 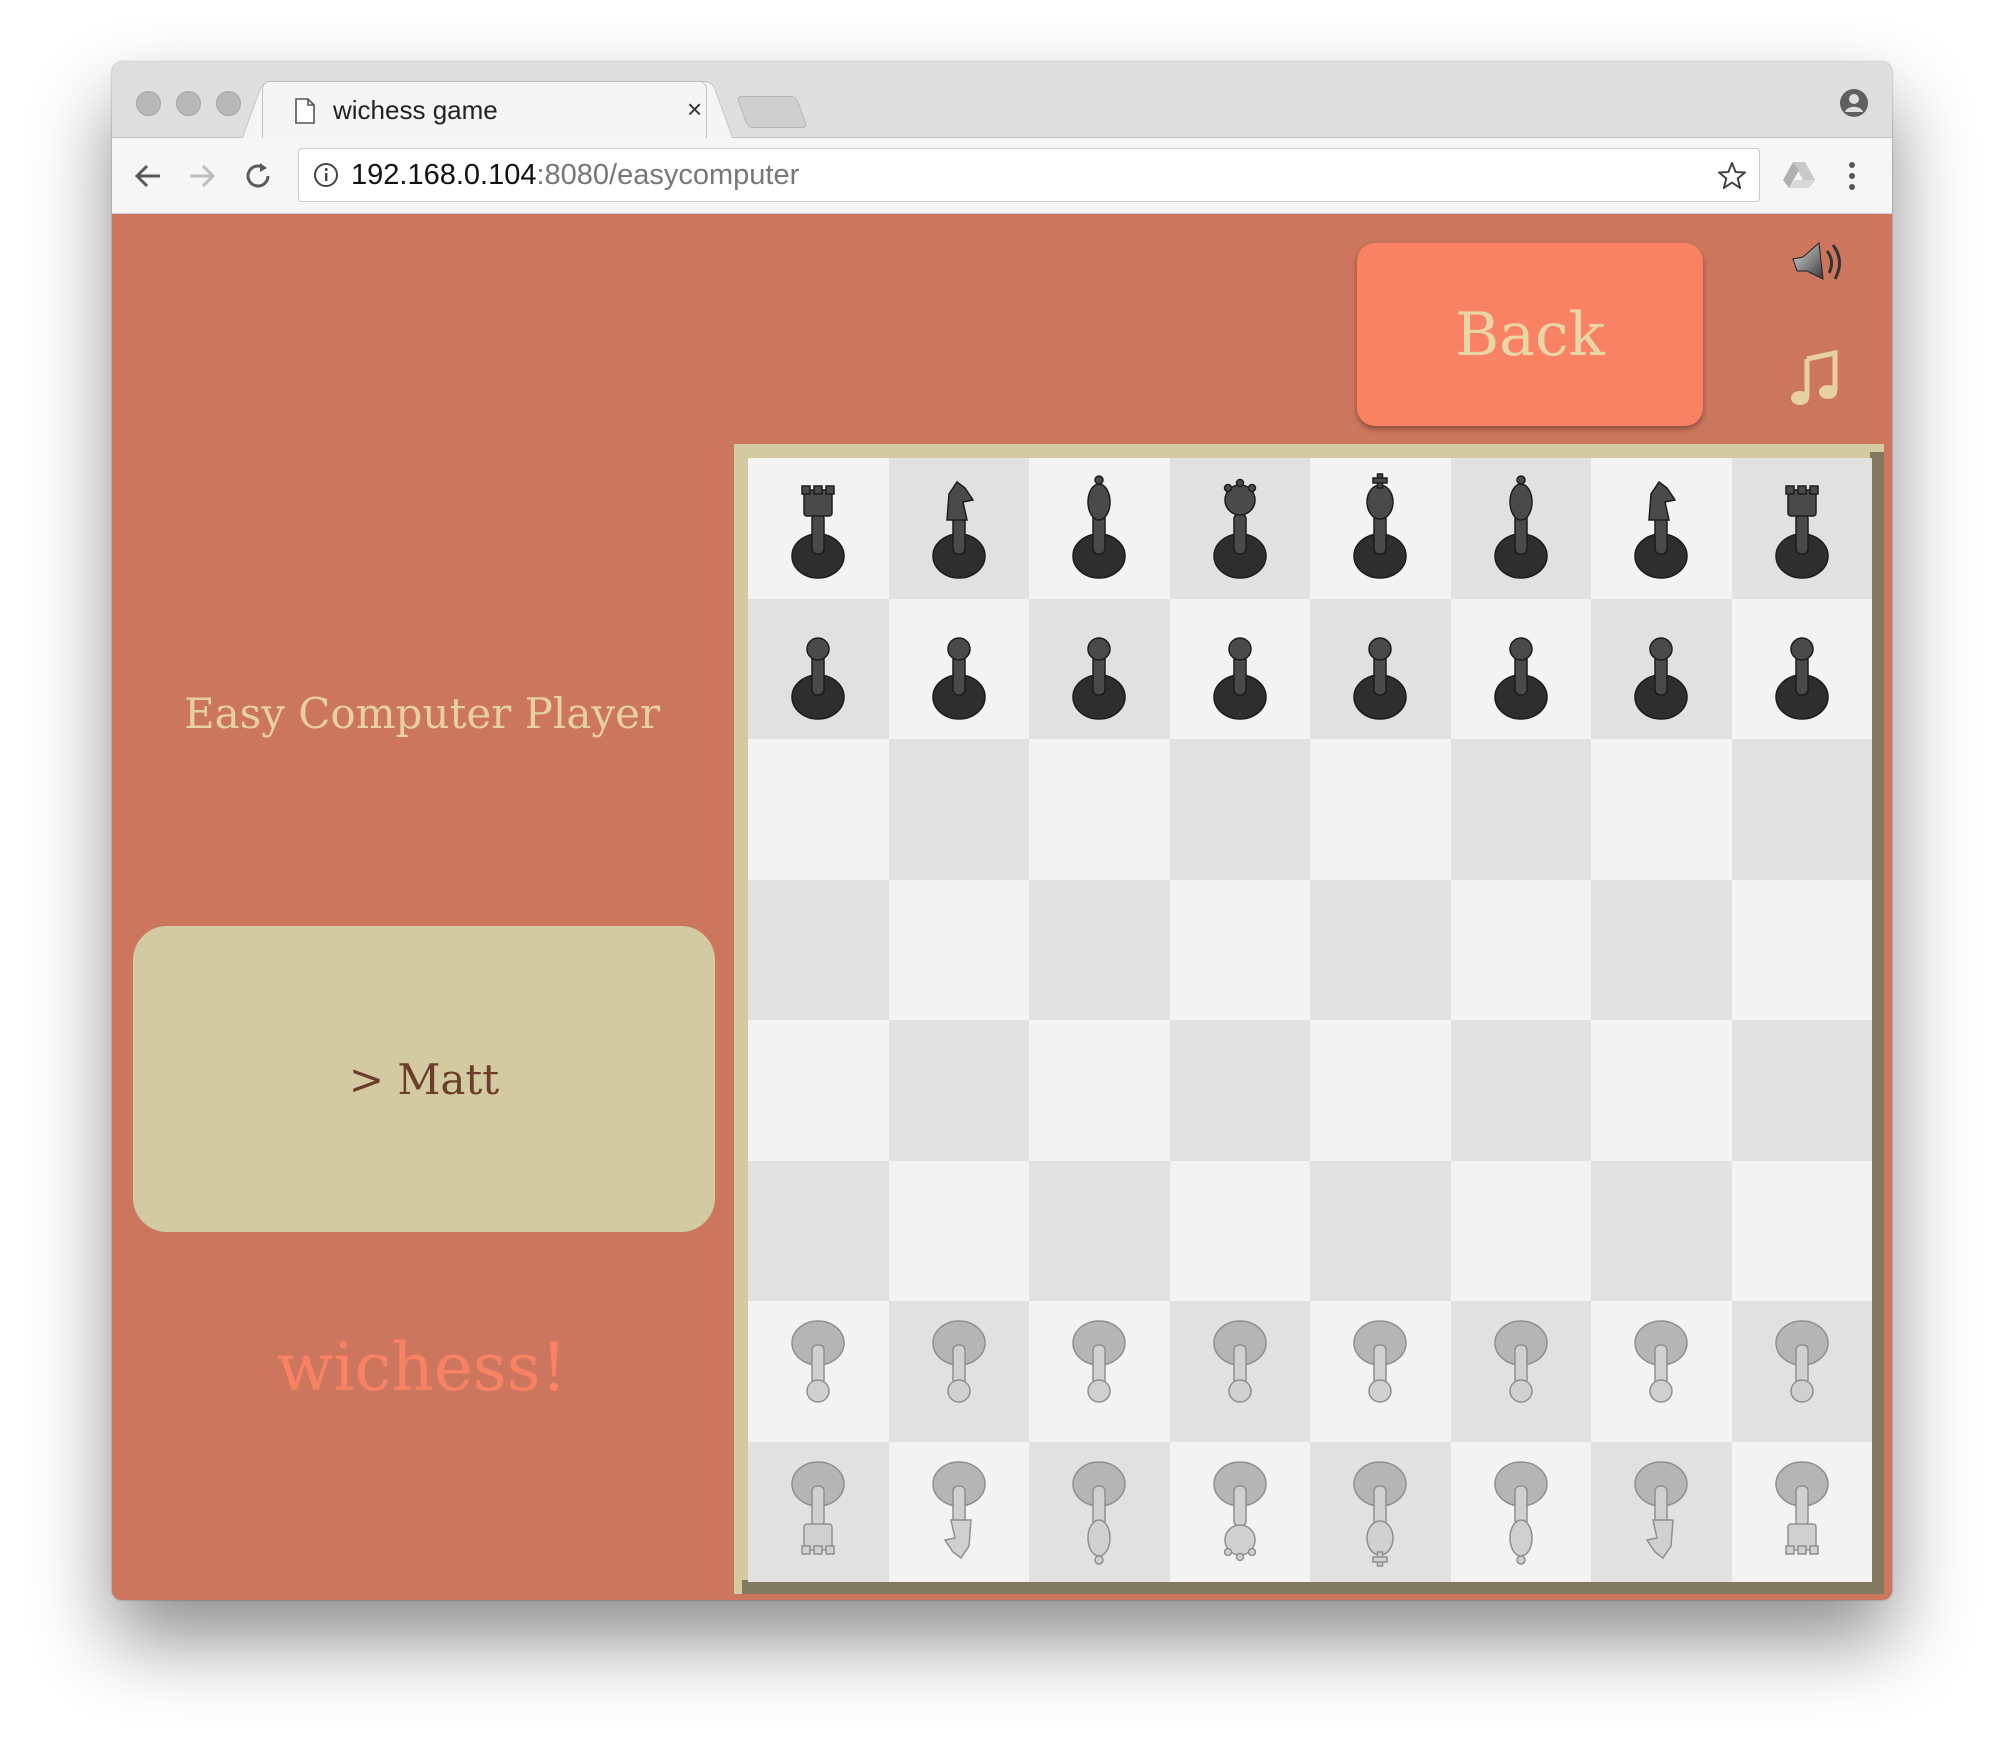 What do you see at coordinates (258, 176) in the screenshot?
I see `reload-icon` at bounding box center [258, 176].